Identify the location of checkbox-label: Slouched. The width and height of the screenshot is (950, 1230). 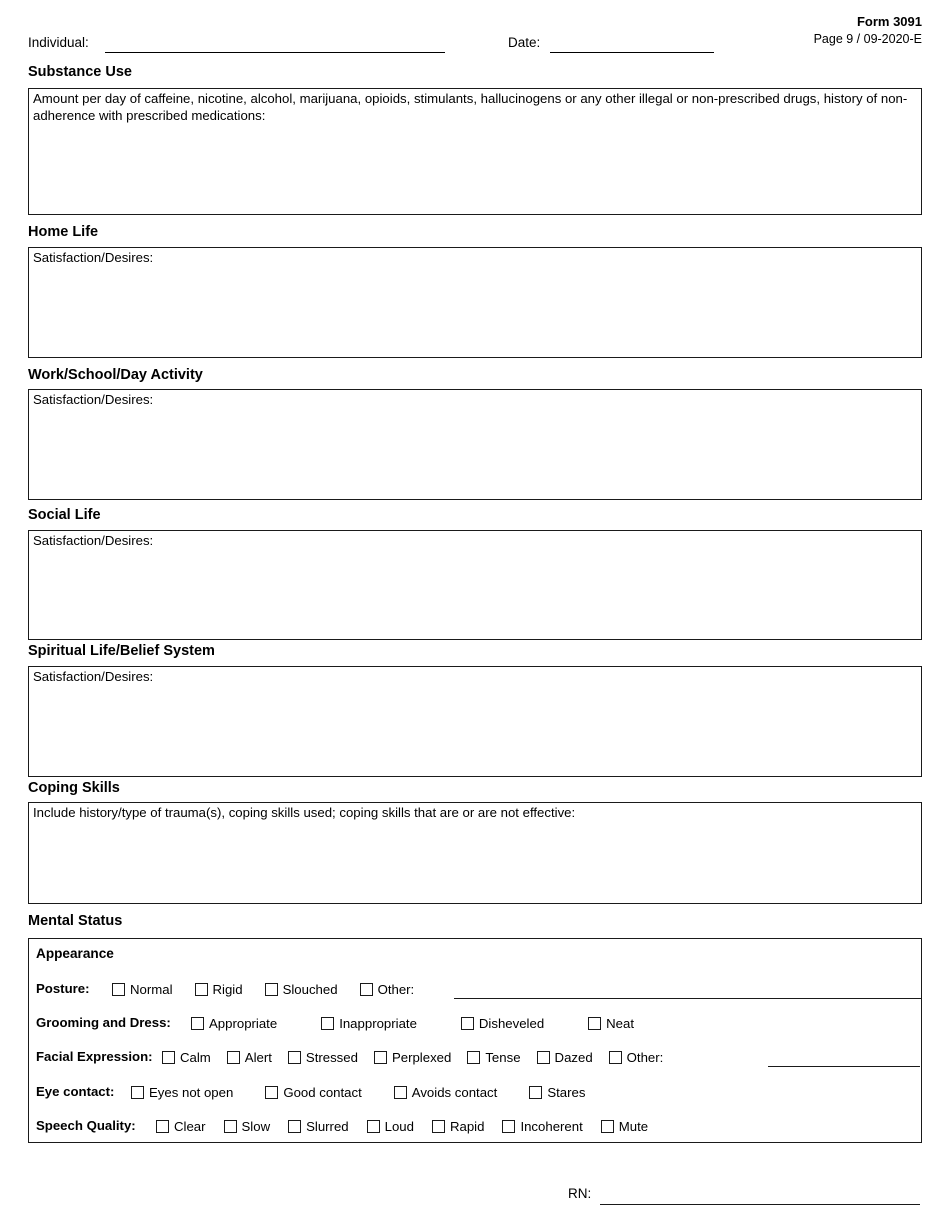
(310, 989).